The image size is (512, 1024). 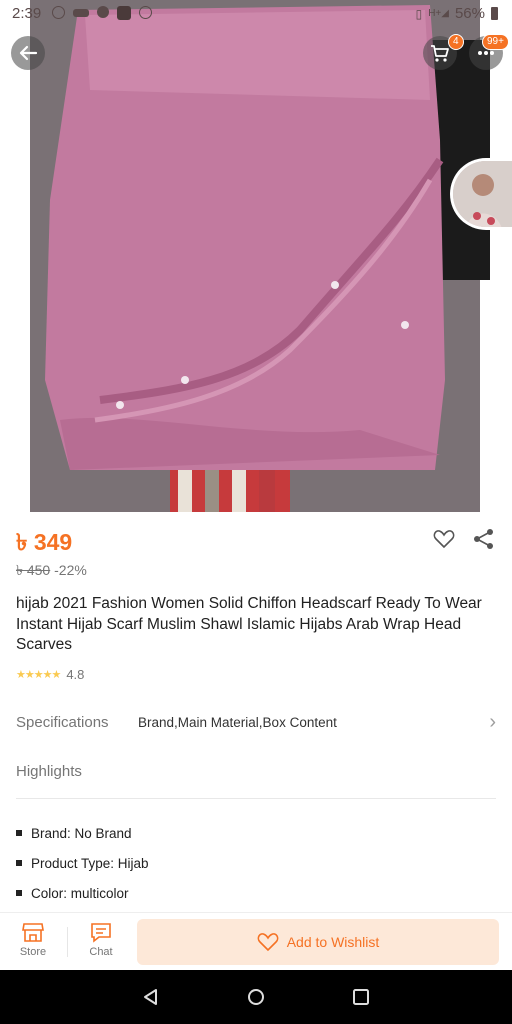 I want to click on add-to-wishlist-button: Add to Wishlist, so click(x=318, y=942).